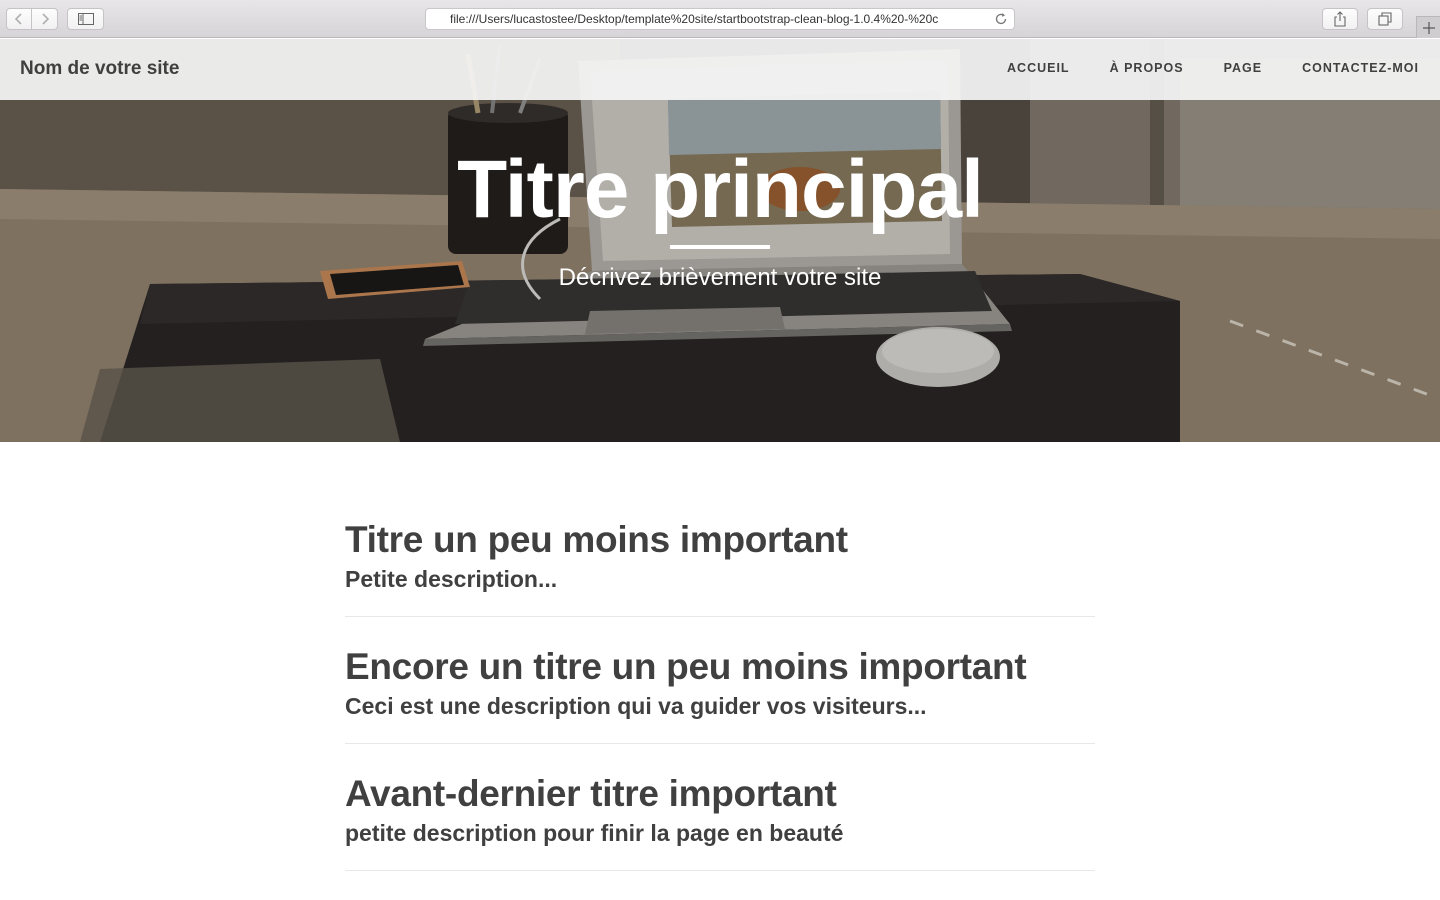 The height and width of the screenshot is (900, 1440). I want to click on share-icon, so click(1340, 19).